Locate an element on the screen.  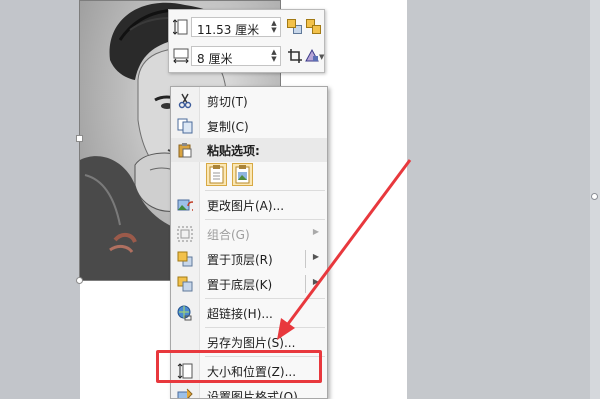
annotation-arrow is located at coordinates (344, 249).